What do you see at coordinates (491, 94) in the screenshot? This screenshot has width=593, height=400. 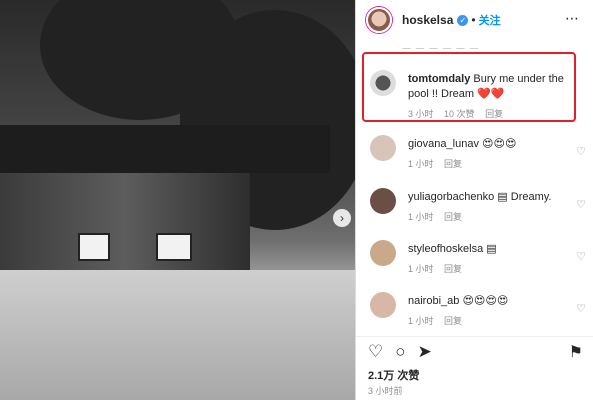 I see `comment-emoji: ❤️❤️` at bounding box center [491, 94].